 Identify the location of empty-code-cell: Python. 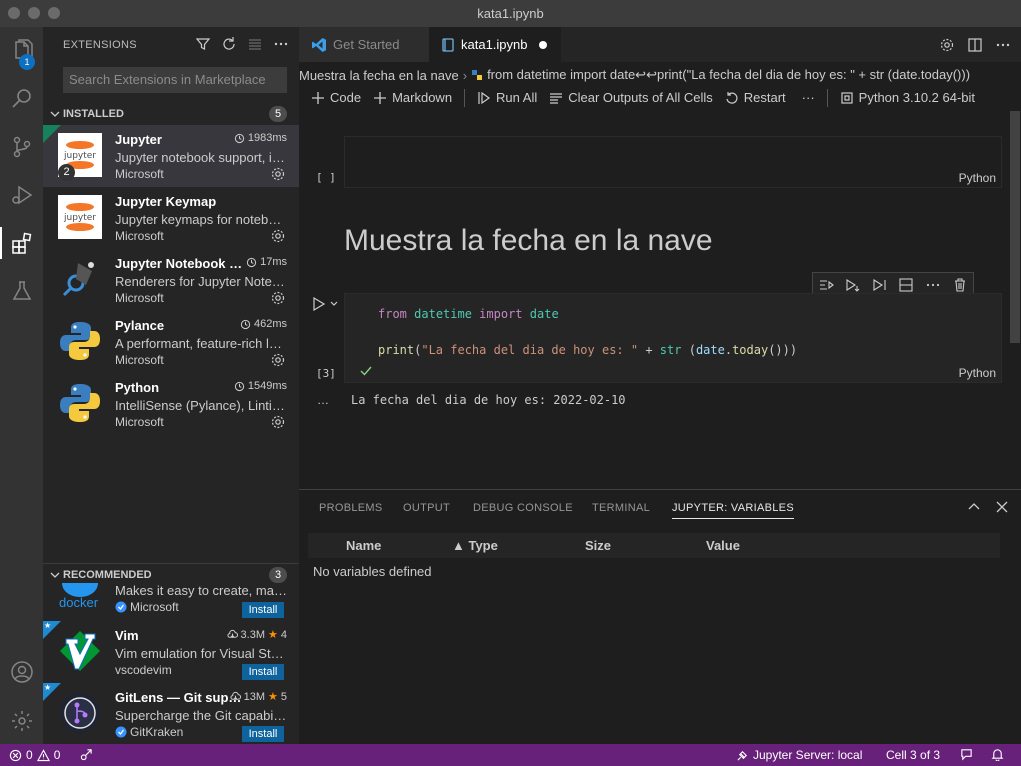
(673, 162).